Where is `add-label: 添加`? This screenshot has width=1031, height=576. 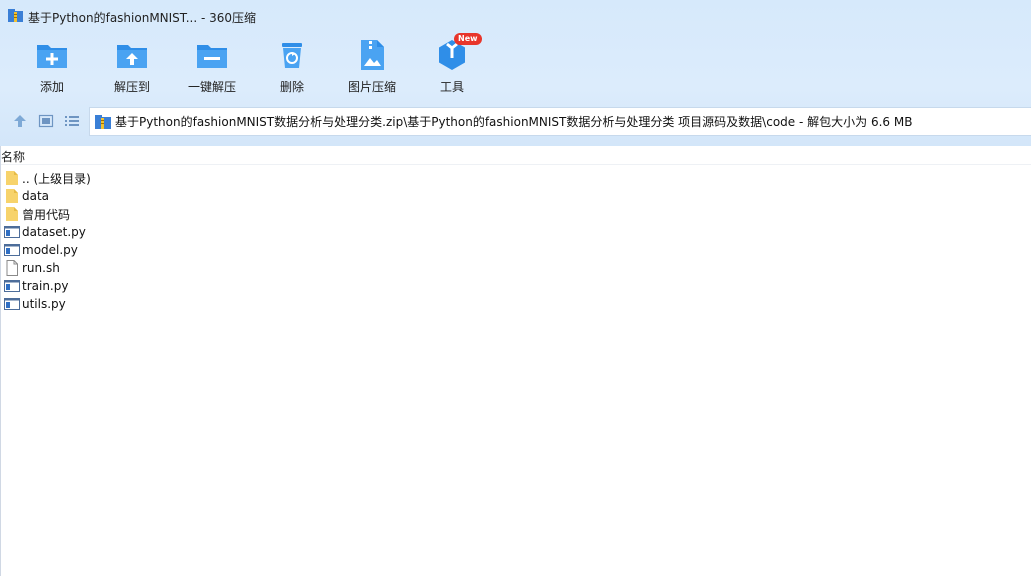
add-label: 添加 is located at coordinates (51, 87).